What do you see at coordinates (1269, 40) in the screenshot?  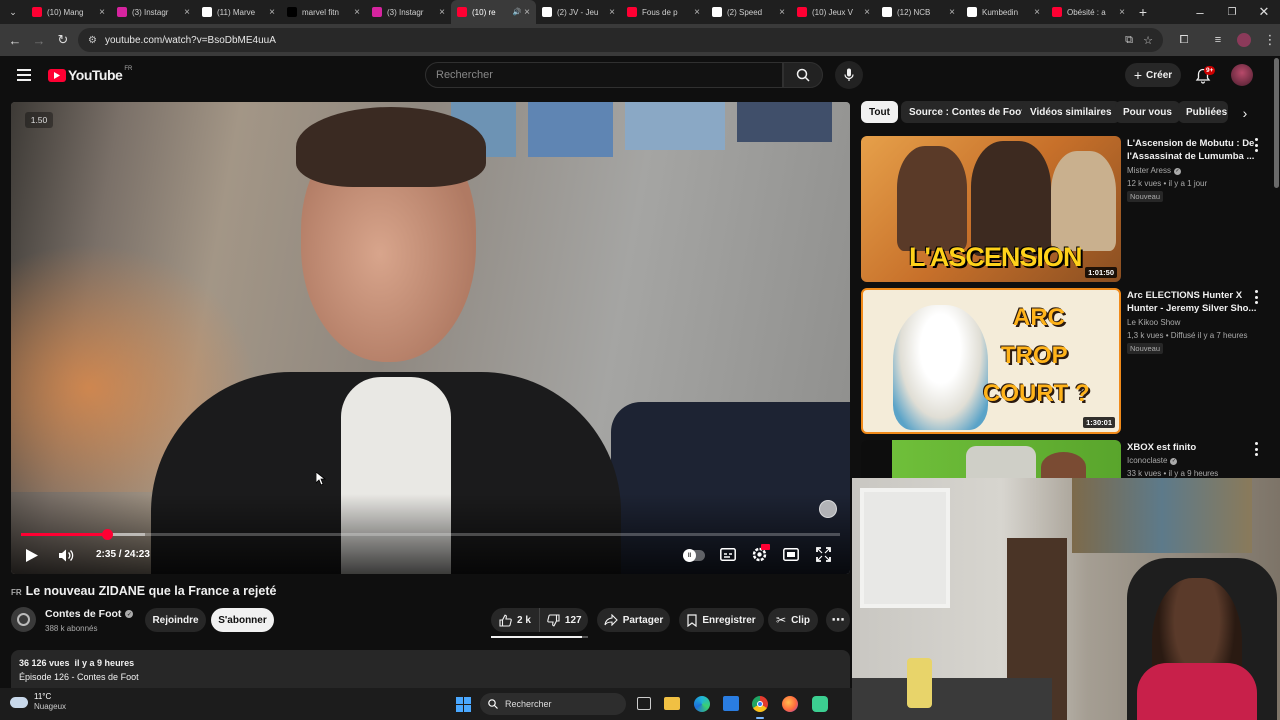 I see `browser-menu-icon: ⋮` at bounding box center [1269, 40].